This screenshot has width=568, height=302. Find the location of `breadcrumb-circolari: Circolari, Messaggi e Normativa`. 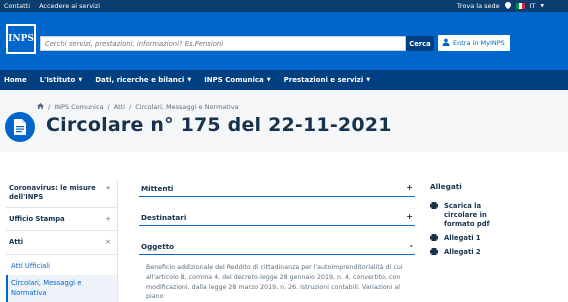

breadcrumb-circolari: Circolari, Messaggi e Normativa is located at coordinates (186, 107).